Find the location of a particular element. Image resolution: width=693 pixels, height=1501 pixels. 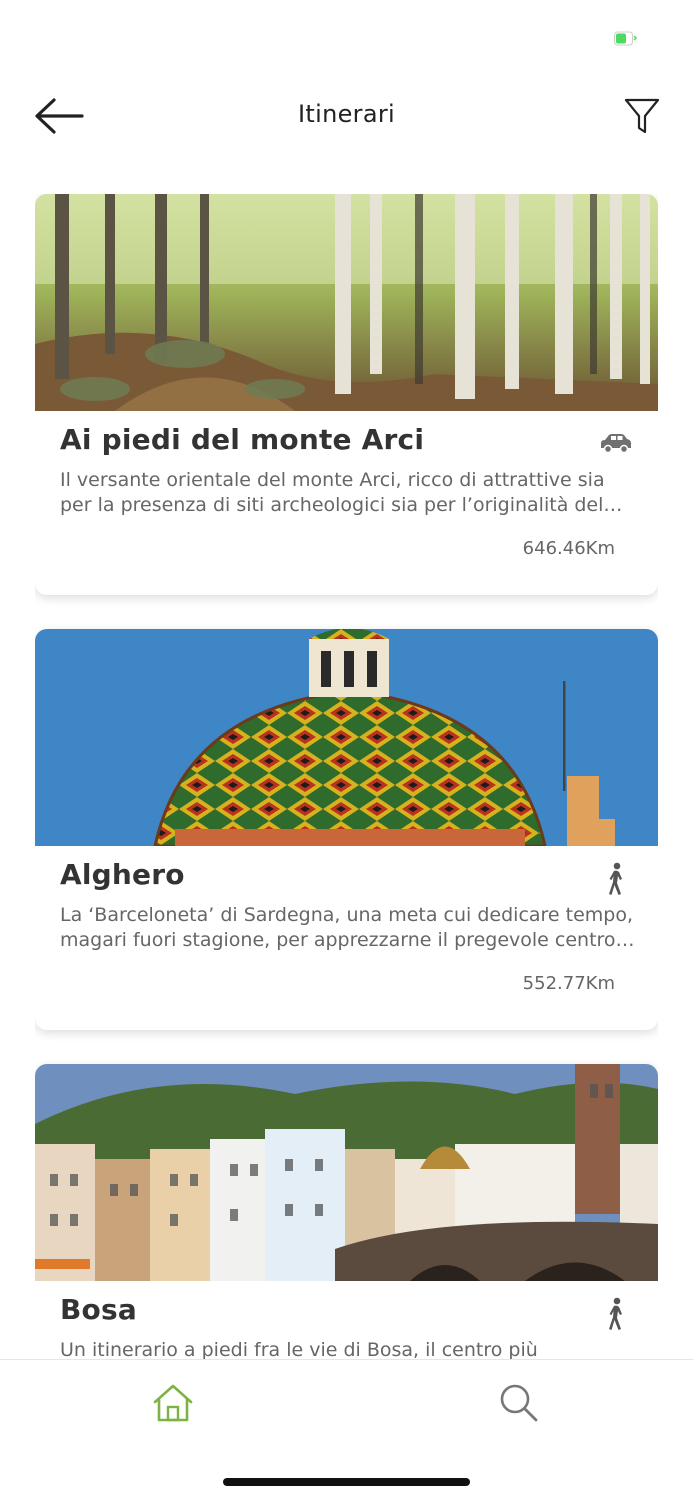

home-icon is located at coordinates (173, 1403).